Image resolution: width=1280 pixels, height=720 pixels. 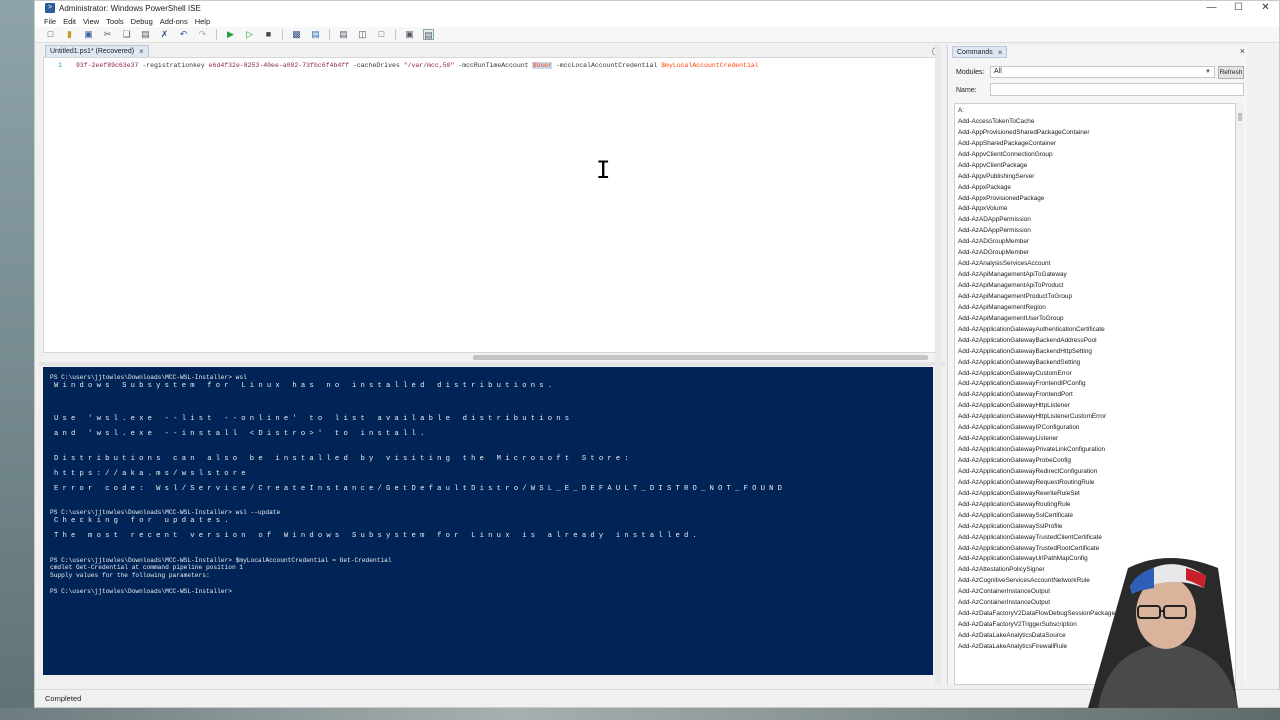 I want to click on menu-file: File, so click(x=50, y=21).